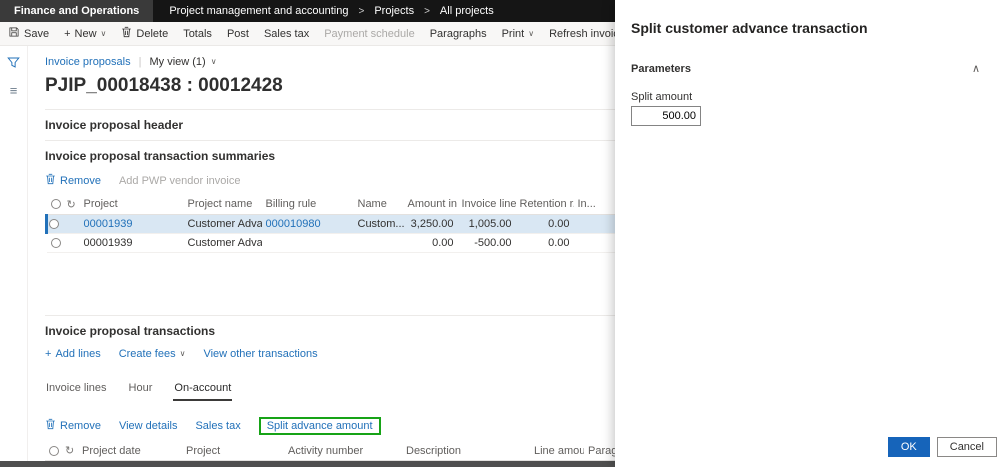 The width and height of the screenshot is (1000, 467). Describe the element at coordinates (378, 205) in the screenshot. I see `column-header-name: Name` at that location.